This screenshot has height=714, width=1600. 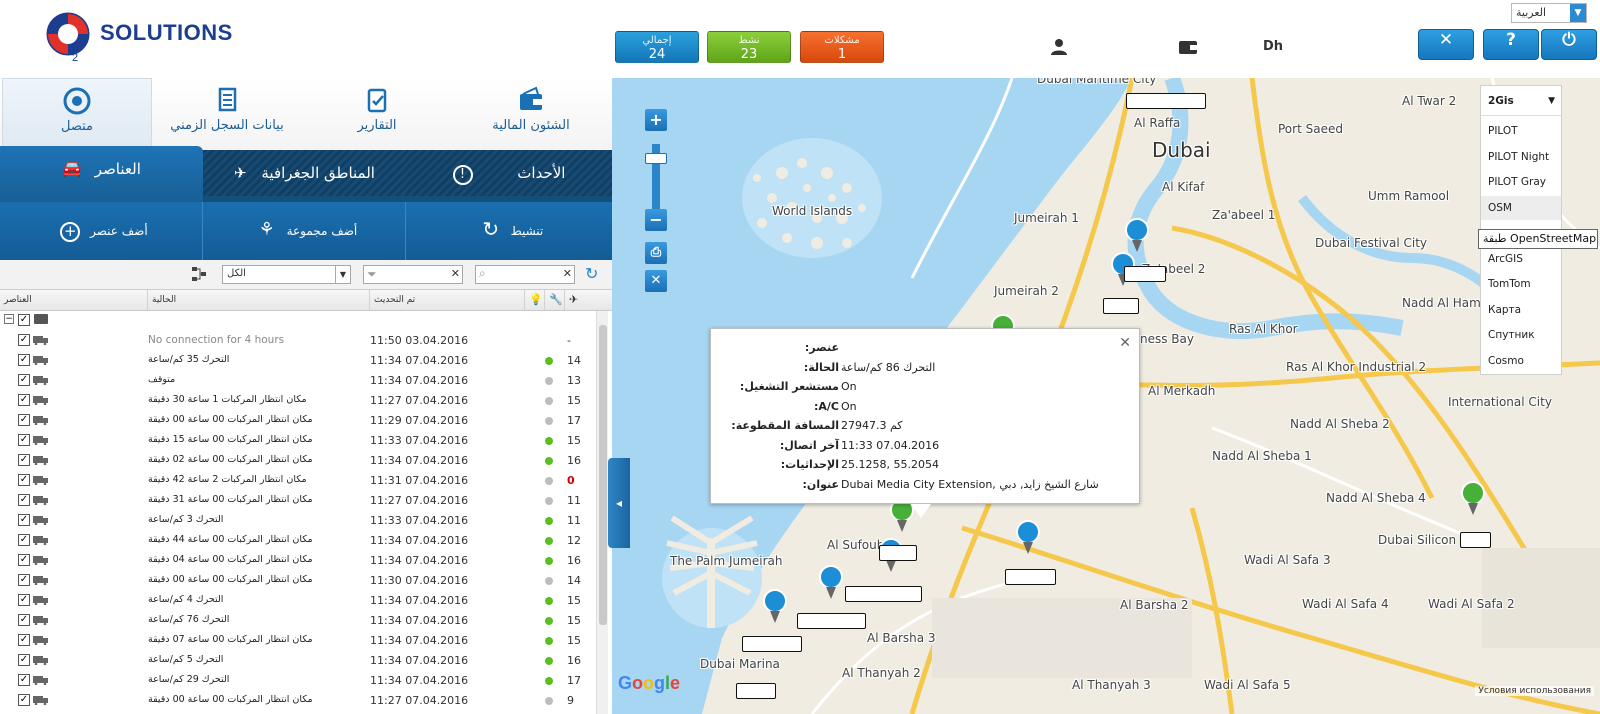 I want to click on col-status: الحالية, so click(x=259, y=300).